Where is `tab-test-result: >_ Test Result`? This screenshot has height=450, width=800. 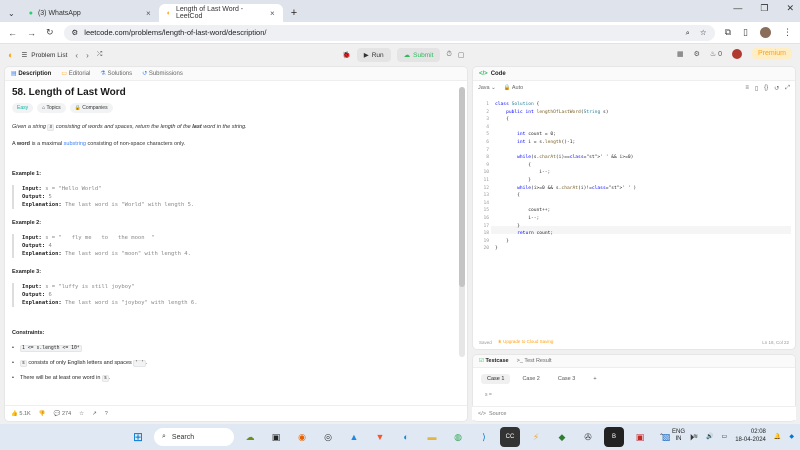 tab-test-result: >_ Test Result is located at coordinates (534, 361).